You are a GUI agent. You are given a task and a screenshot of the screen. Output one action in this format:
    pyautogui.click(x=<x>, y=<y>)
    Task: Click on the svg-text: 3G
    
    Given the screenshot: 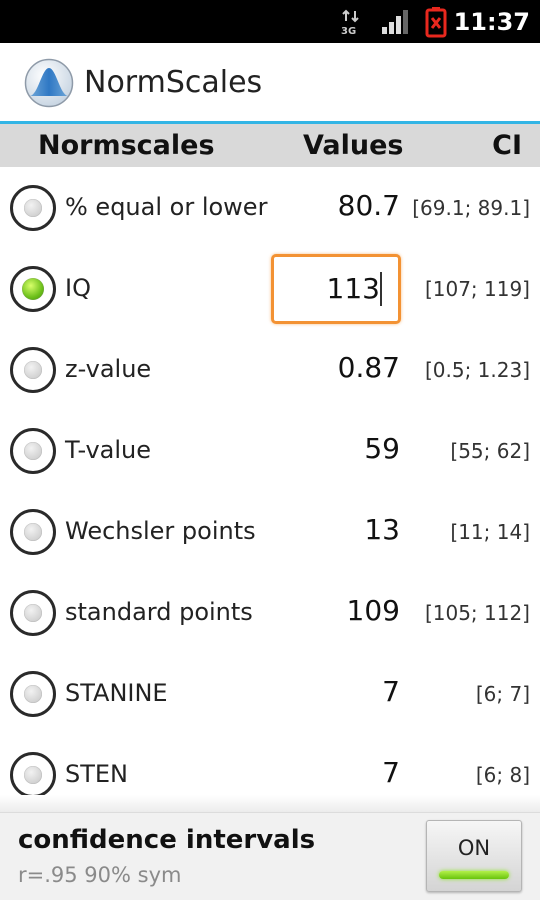 What is the action you would take?
    pyautogui.click(x=348, y=30)
    